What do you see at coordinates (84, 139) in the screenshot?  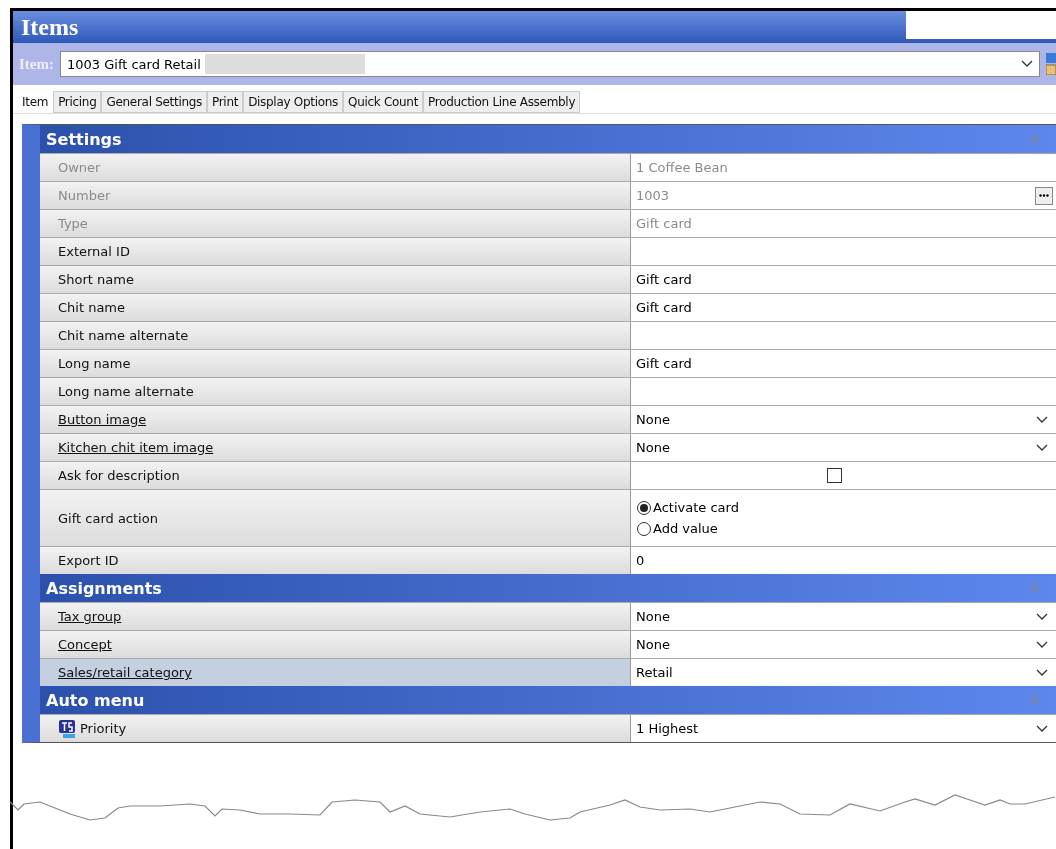 I see `section-title: Settings` at bounding box center [84, 139].